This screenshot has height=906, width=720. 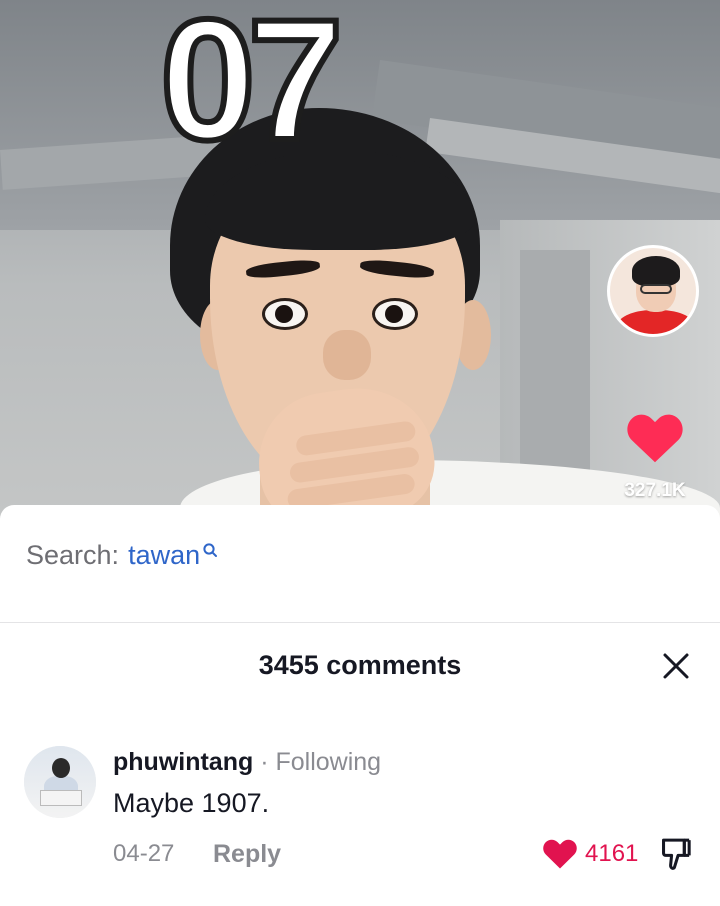 I want to click on creator-avatar, so click(x=653, y=291).